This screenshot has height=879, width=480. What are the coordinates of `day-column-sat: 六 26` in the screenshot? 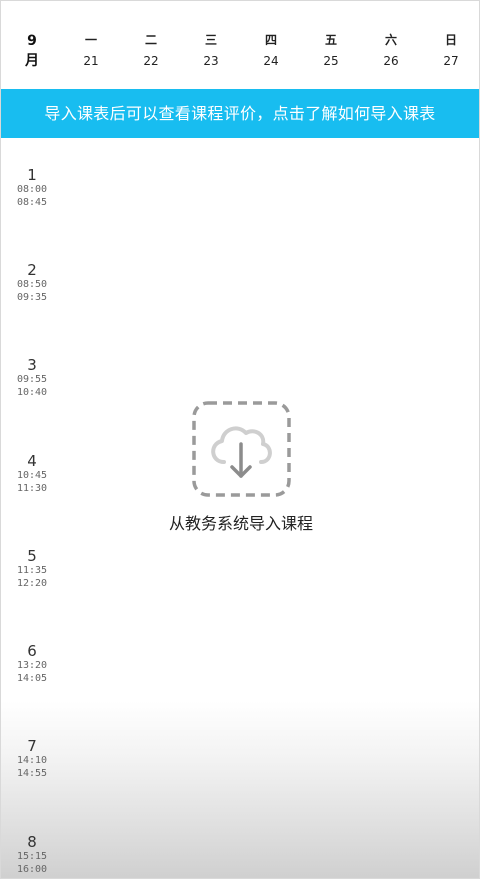 It's located at (391, 50).